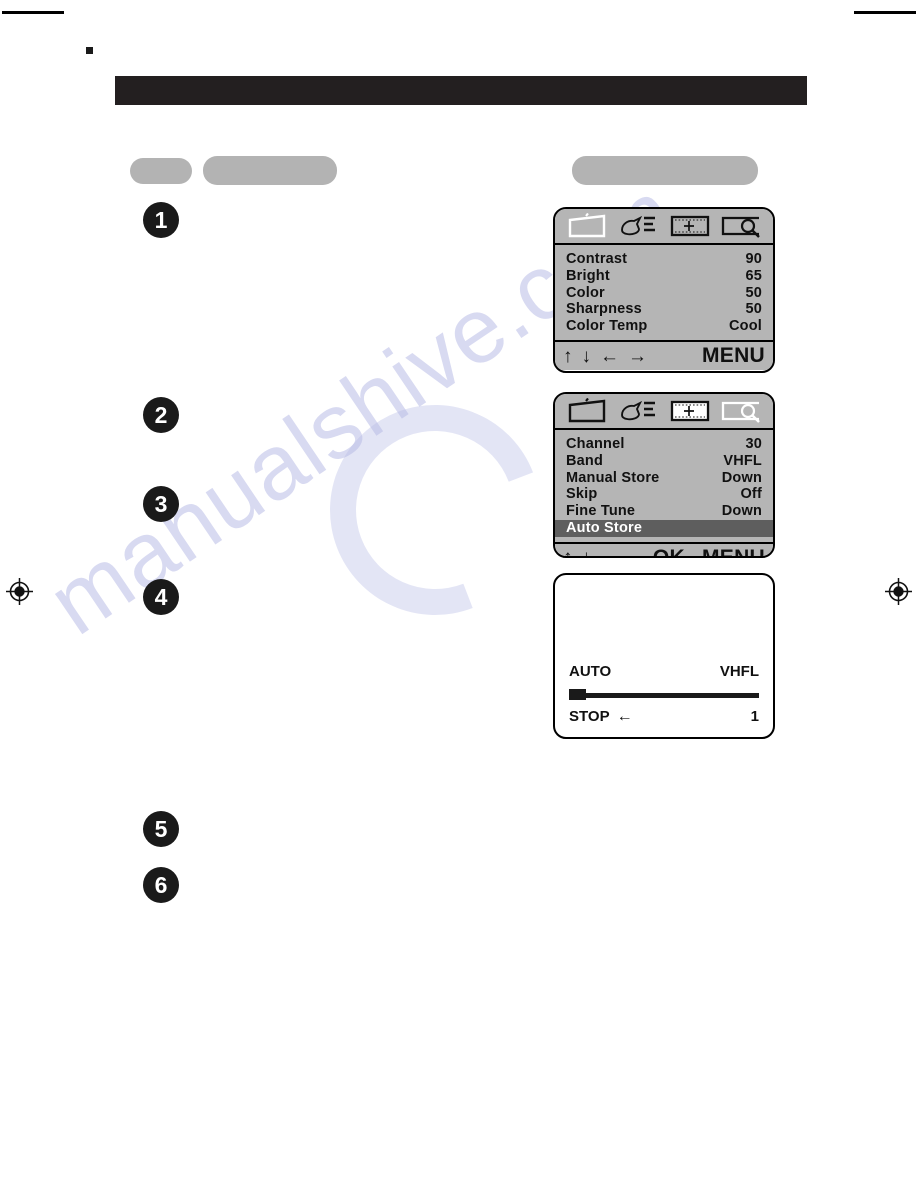  I want to click on arrow-right-icon: →, so click(637, 356).